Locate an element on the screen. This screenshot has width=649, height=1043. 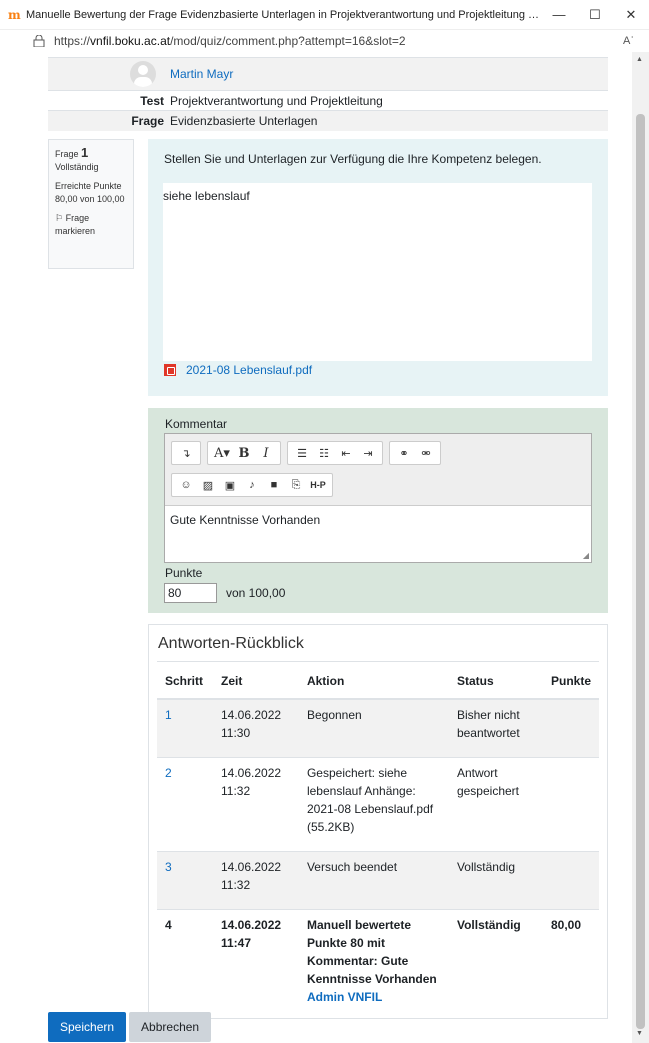
flag-question: ⚐ Frage markieren is located at coordinates (91, 225).